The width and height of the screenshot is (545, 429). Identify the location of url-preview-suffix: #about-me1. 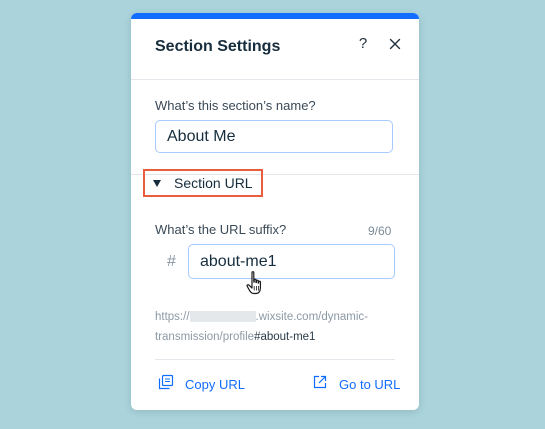
(285, 337).